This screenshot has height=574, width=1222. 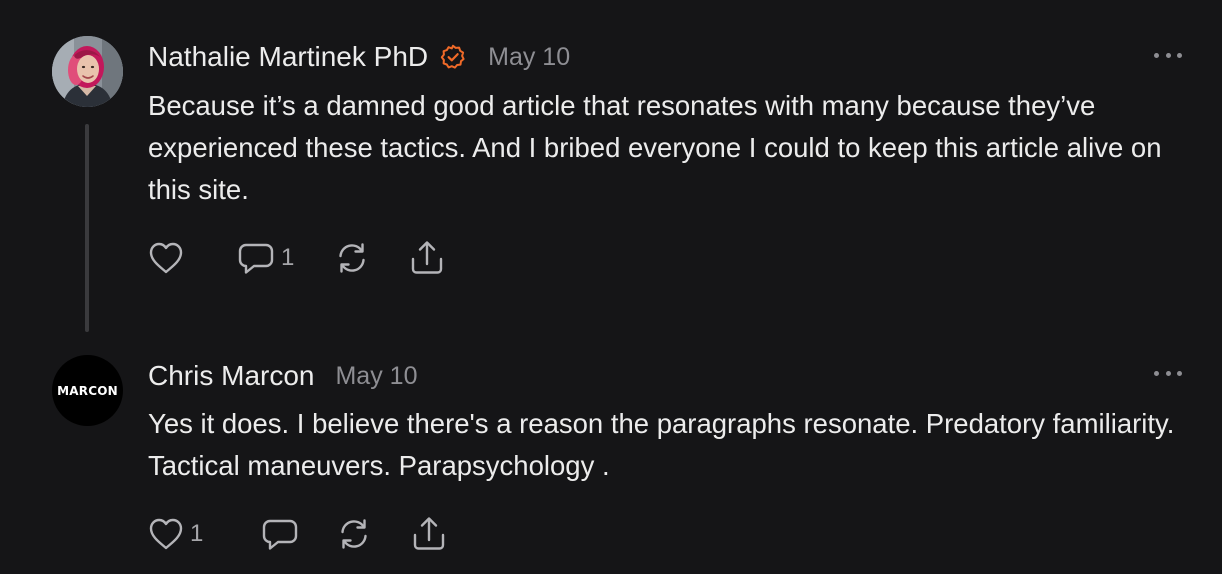 I want to click on like-button: 1, so click(x=175, y=534).